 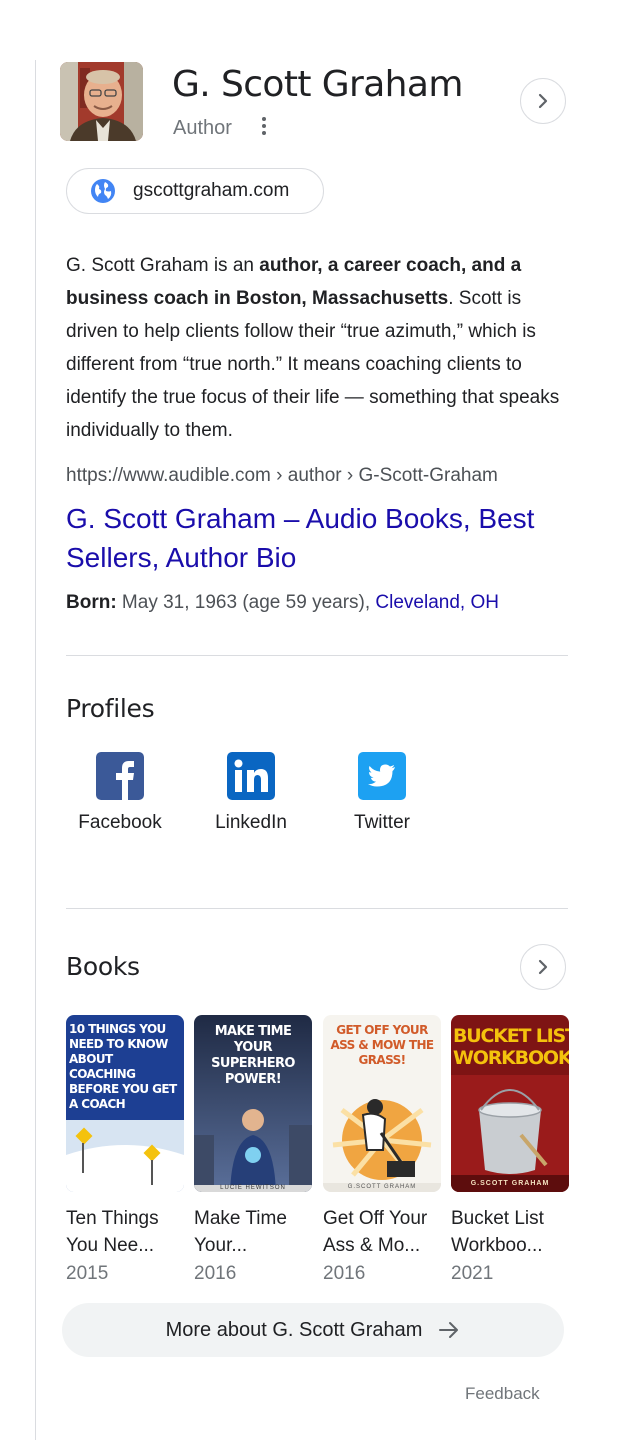 I want to click on author-photo-image, so click(x=101, y=101).